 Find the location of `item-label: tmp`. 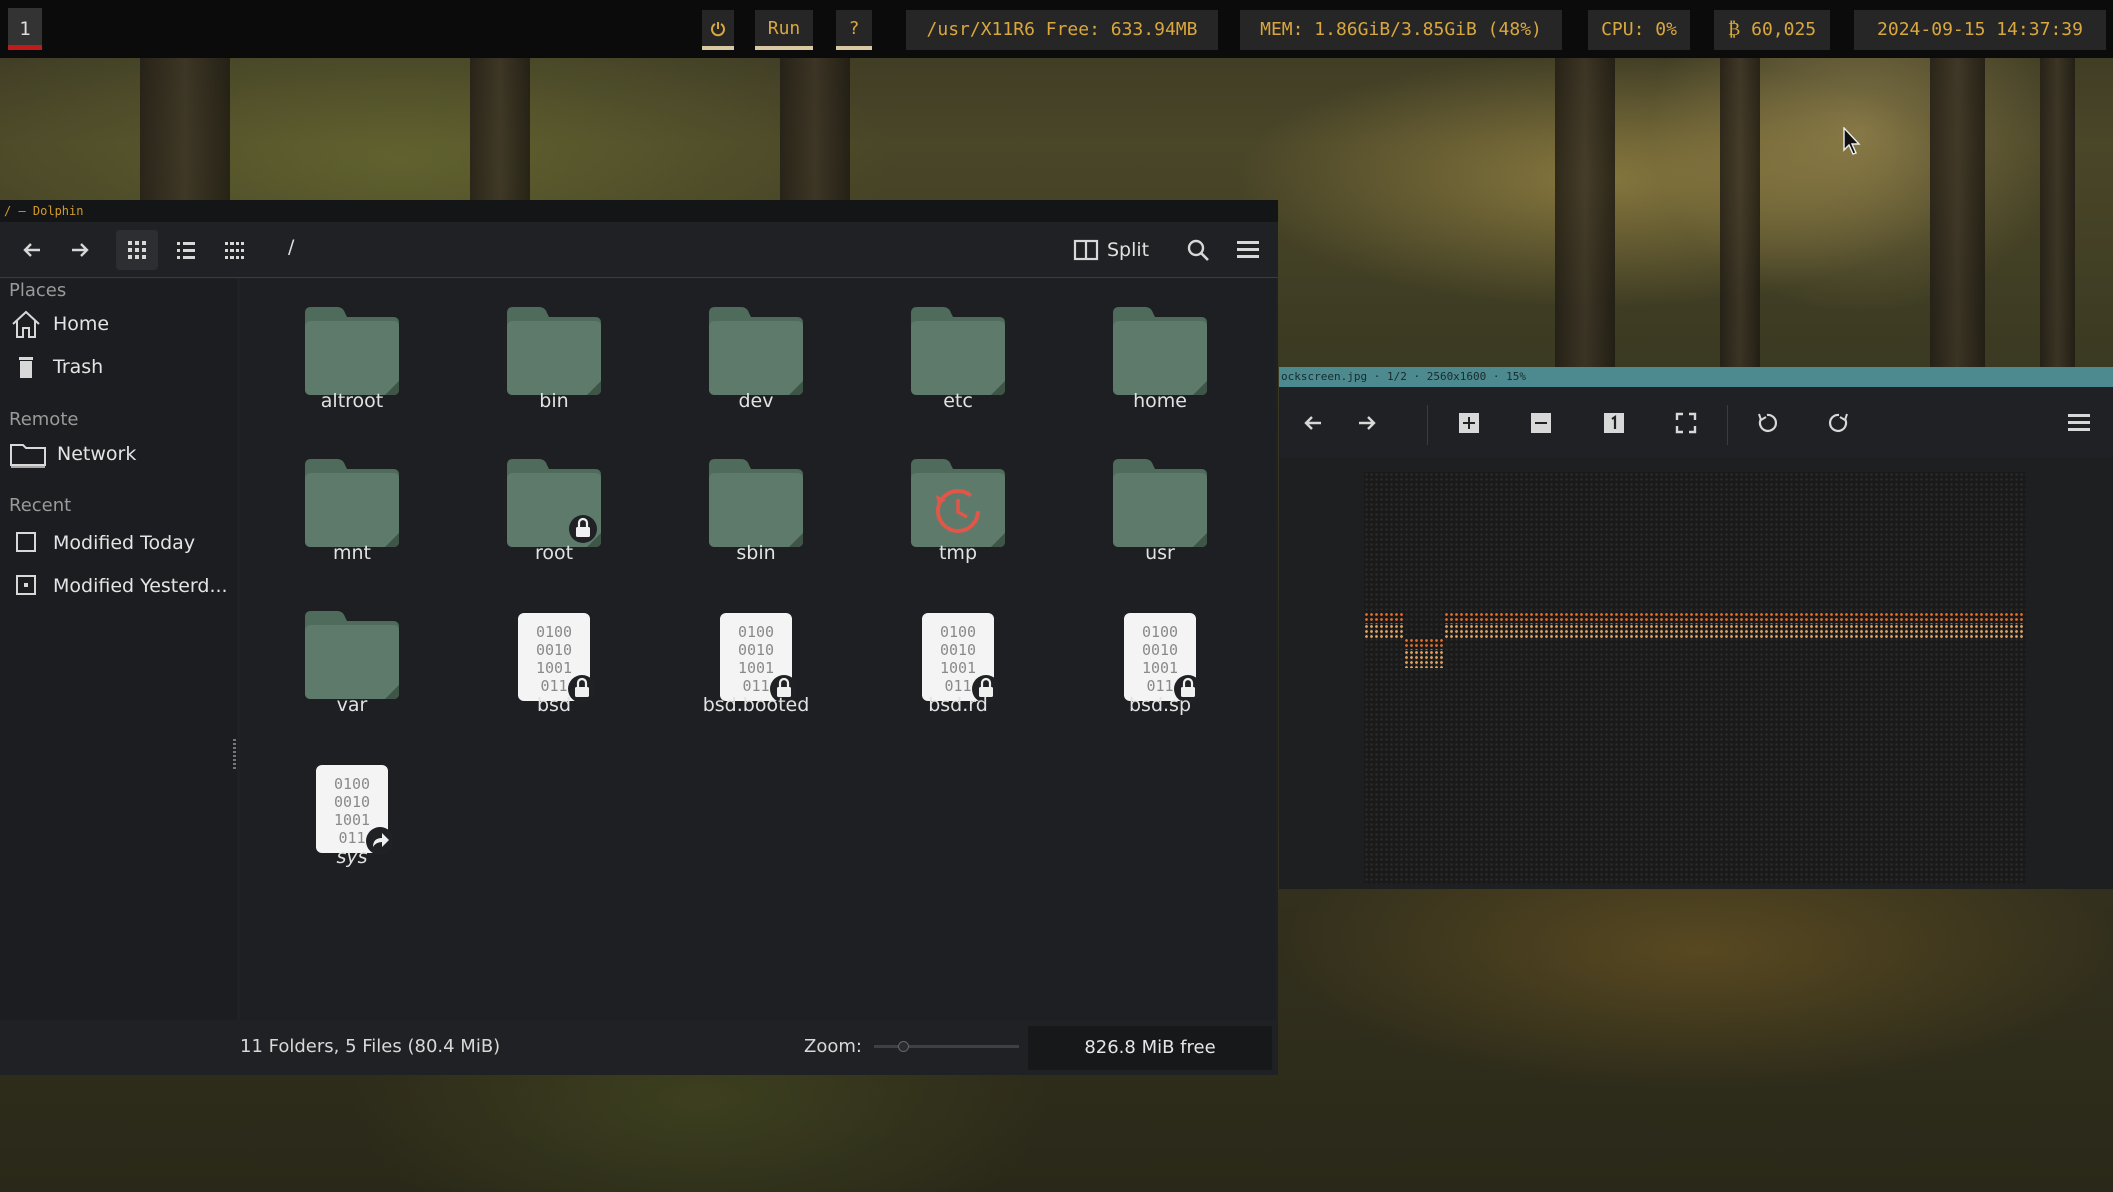

item-label: tmp is located at coordinates (958, 553).